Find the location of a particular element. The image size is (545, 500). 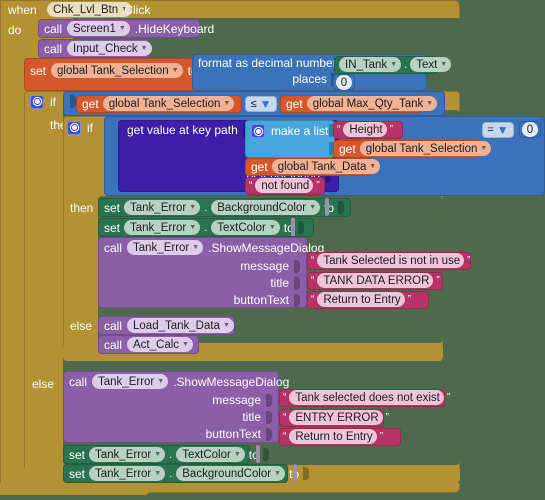

color-swatch-red is located at coordinates (327, 207).